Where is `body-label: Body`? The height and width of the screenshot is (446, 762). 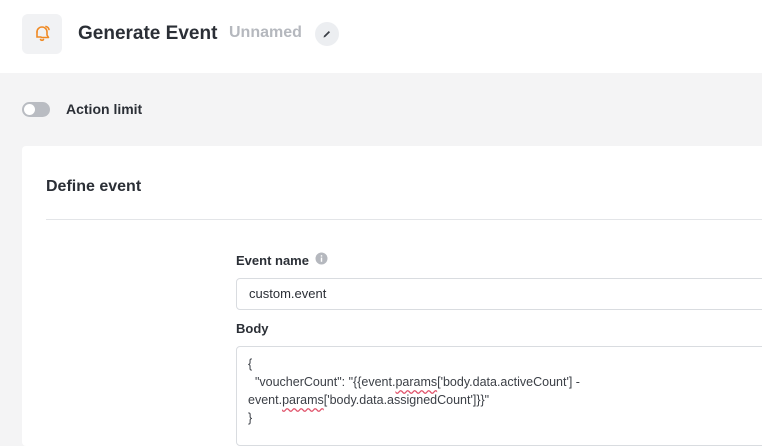
body-label: Body is located at coordinates (252, 328).